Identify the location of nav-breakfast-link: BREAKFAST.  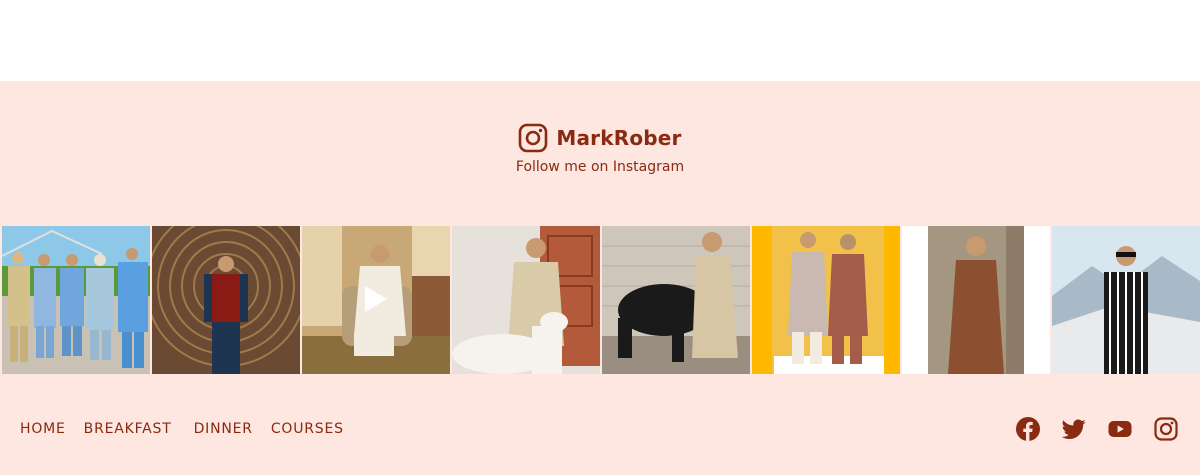
(128, 429).